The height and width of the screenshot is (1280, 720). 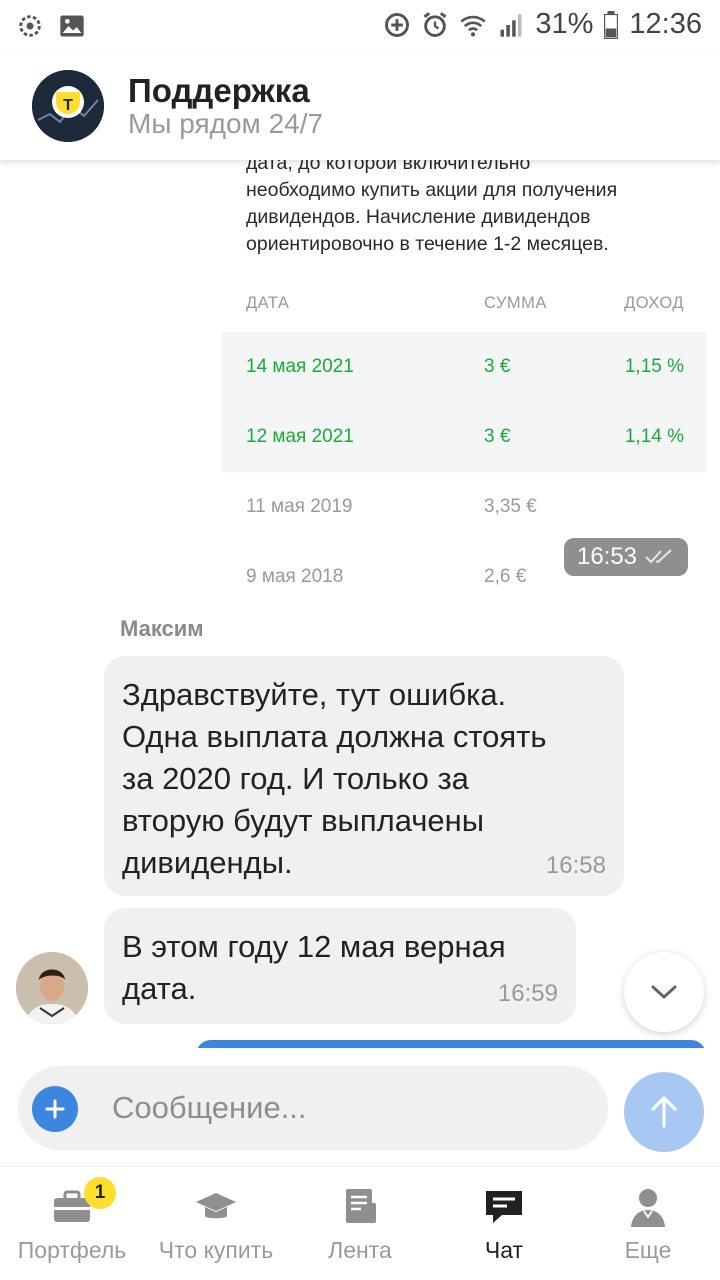 I want to click on sender-name: Максим, so click(x=162, y=628).